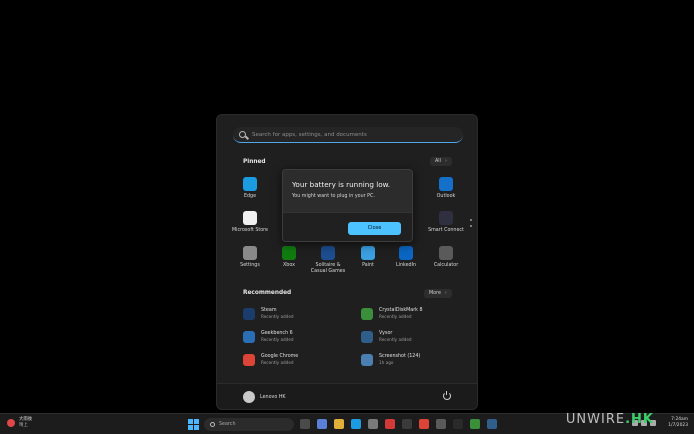  What do you see at coordinates (678, 425) in the screenshot?
I see `clock-date: 1/7/2023` at bounding box center [678, 425].